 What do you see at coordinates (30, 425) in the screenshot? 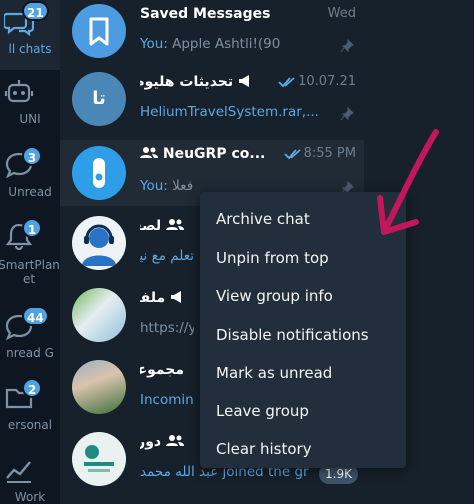
I see `folder-label: ersonal` at bounding box center [30, 425].